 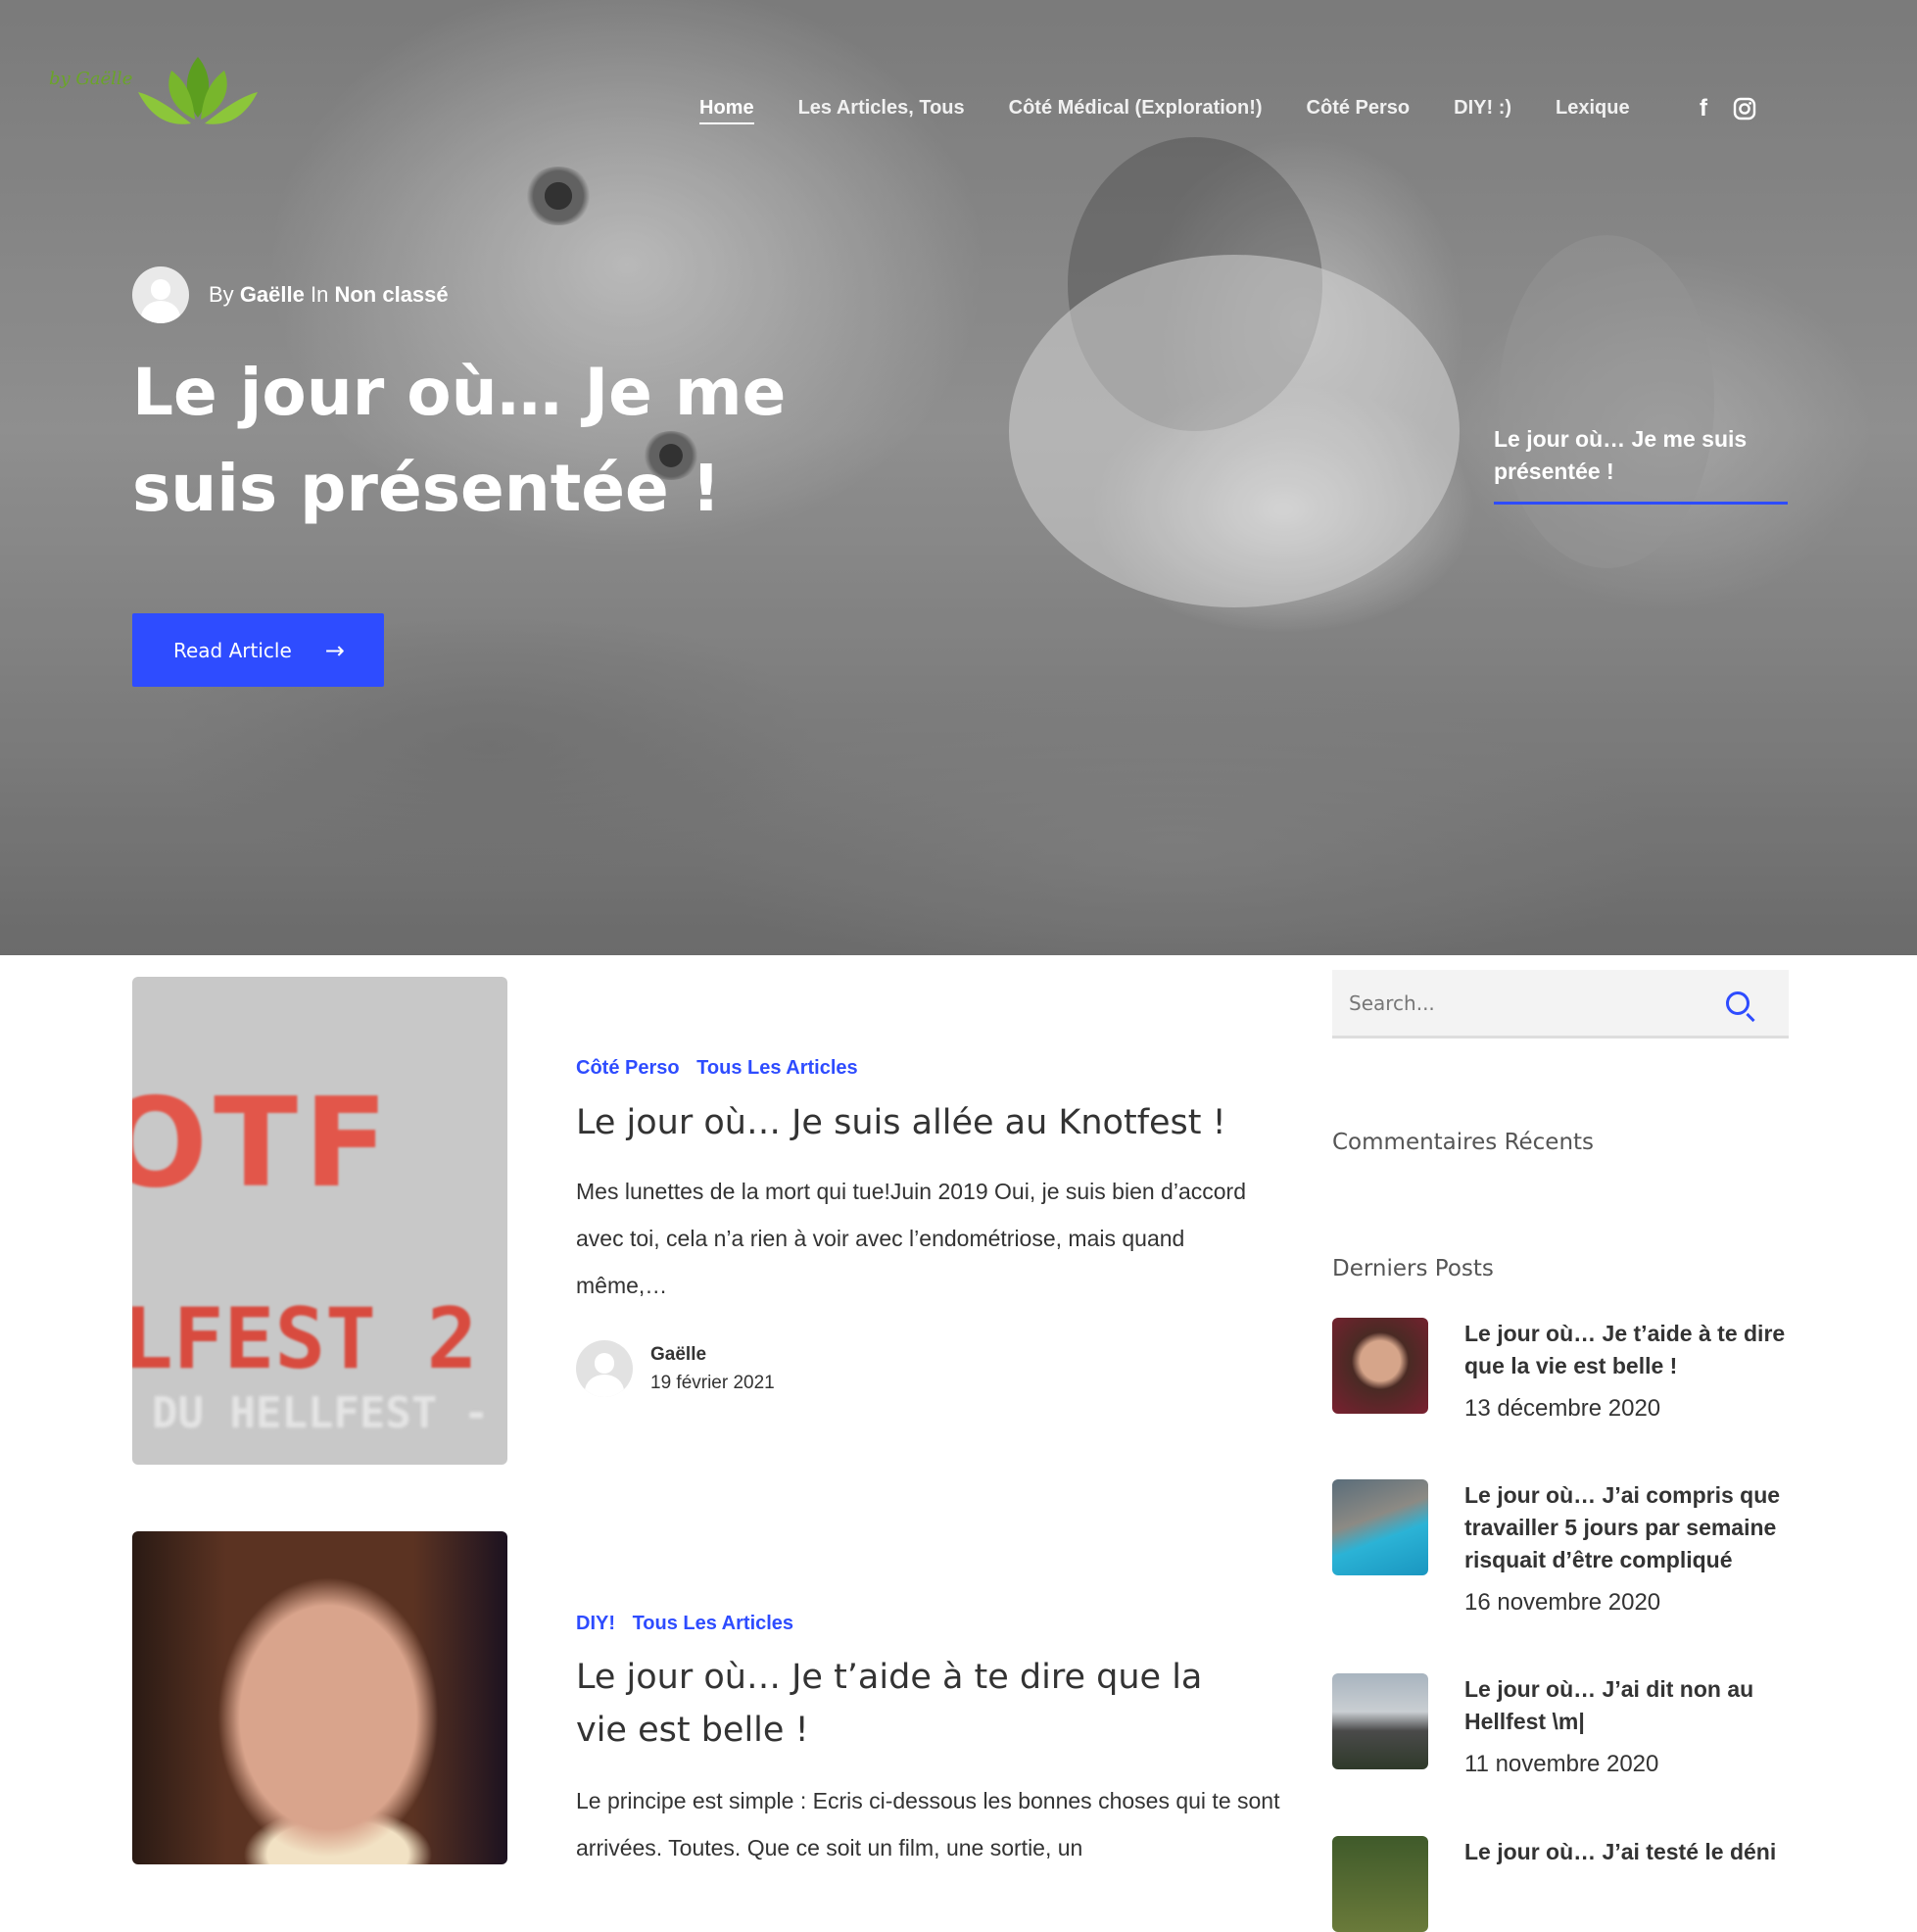 What do you see at coordinates (628, 1068) in the screenshot?
I see `category-link: Côté Perso` at bounding box center [628, 1068].